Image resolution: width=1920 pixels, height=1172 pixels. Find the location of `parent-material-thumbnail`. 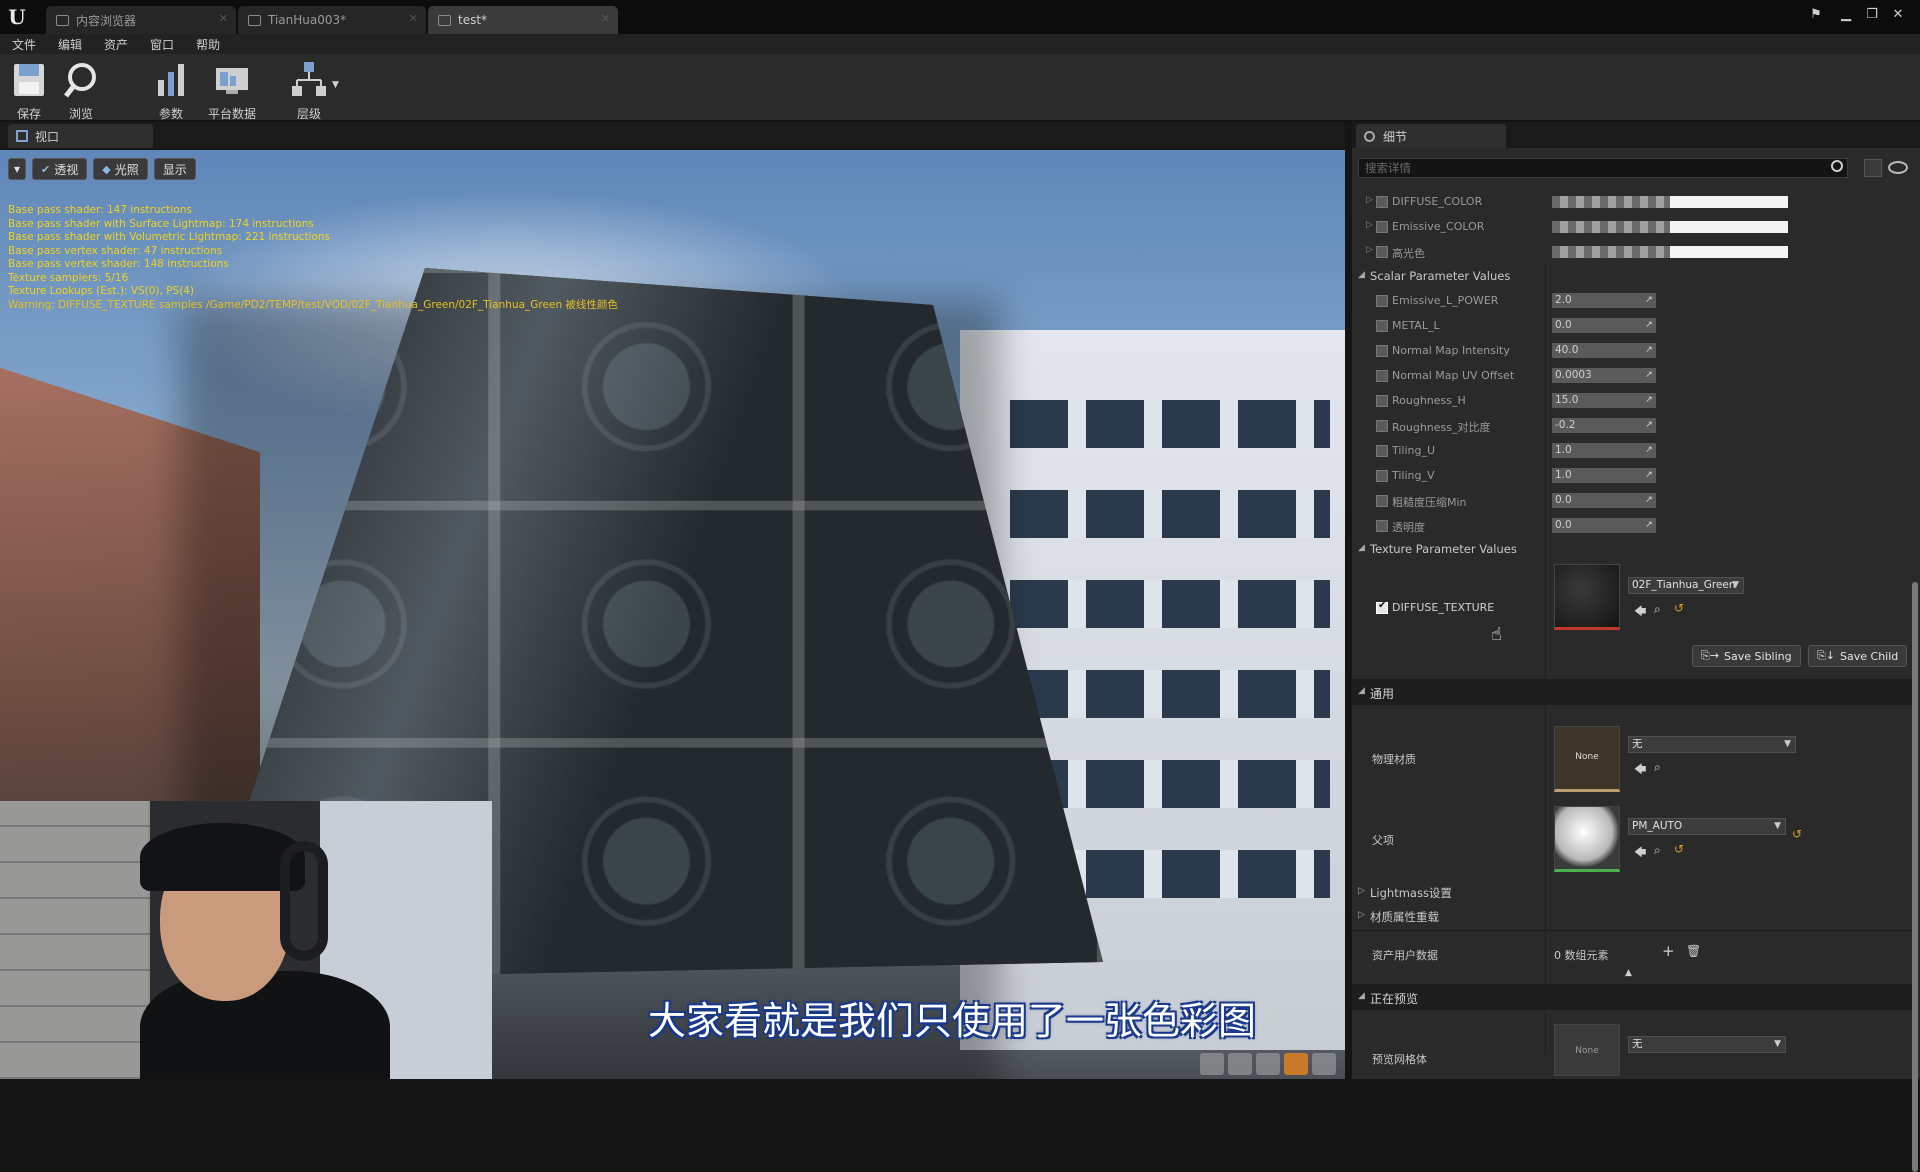

parent-material-thumbnail is located at coordinates (1587, 839).